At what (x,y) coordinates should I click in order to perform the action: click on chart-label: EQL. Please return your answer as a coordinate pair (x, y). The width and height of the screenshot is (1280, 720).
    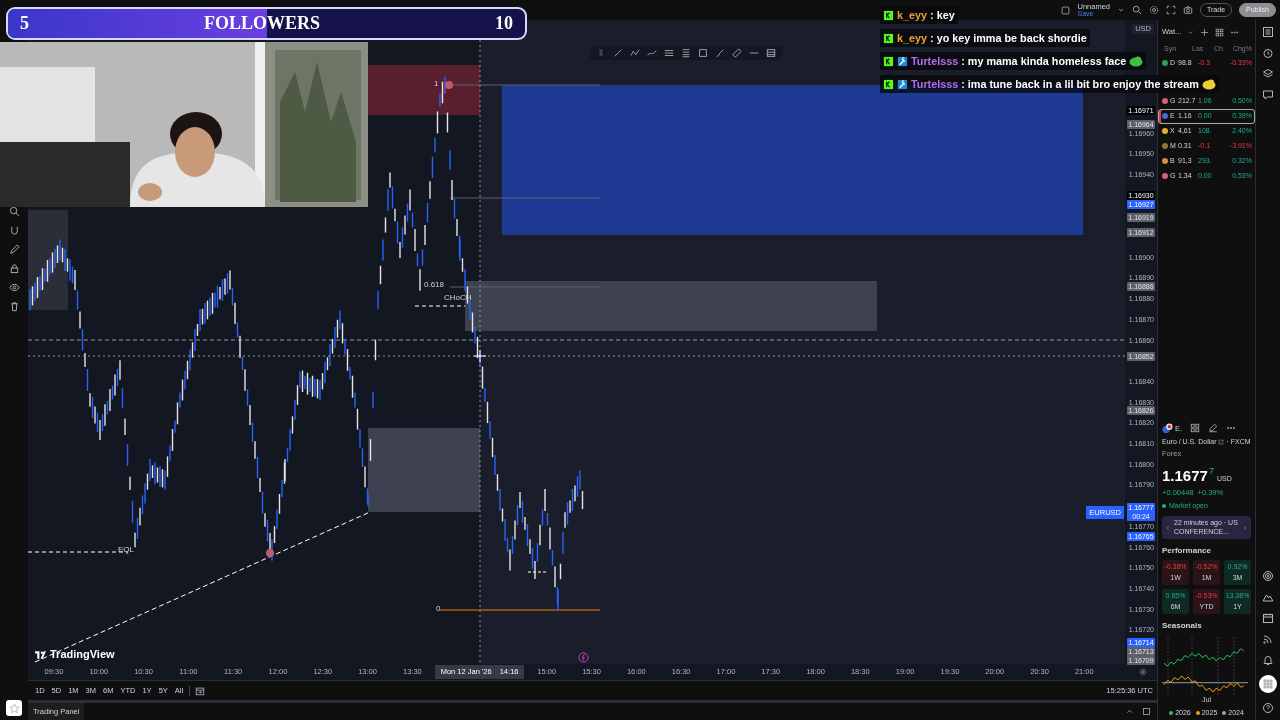
    Looking at the image, I should click on (126, 550).